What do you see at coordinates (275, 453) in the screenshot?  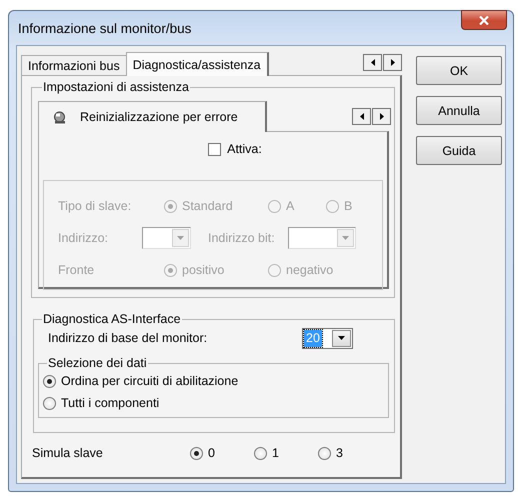 I see `option-label: 1` at bounding box center [275, 453].